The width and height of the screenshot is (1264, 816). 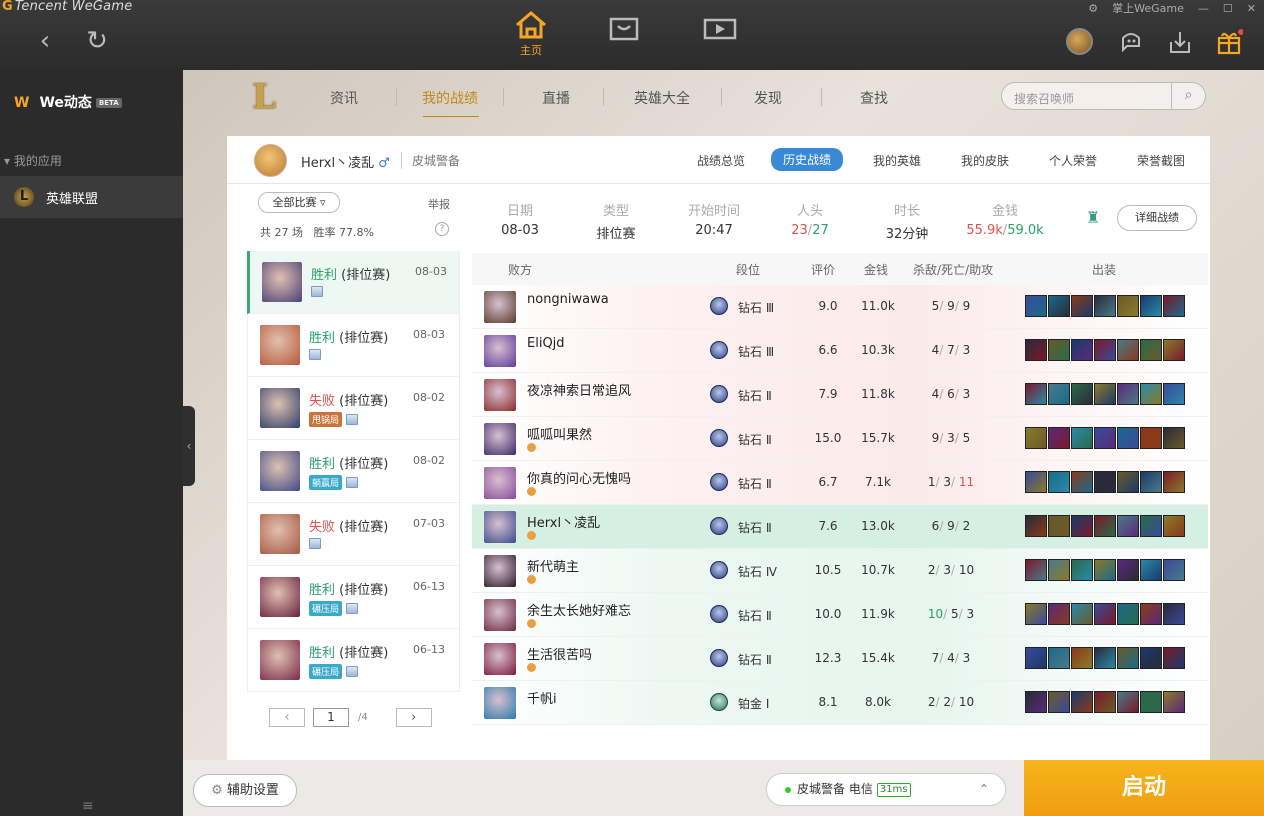 What do you see at coordinates (720, 29) in the screenshot?
I see `video-icon` at bounding box center [720, 29].